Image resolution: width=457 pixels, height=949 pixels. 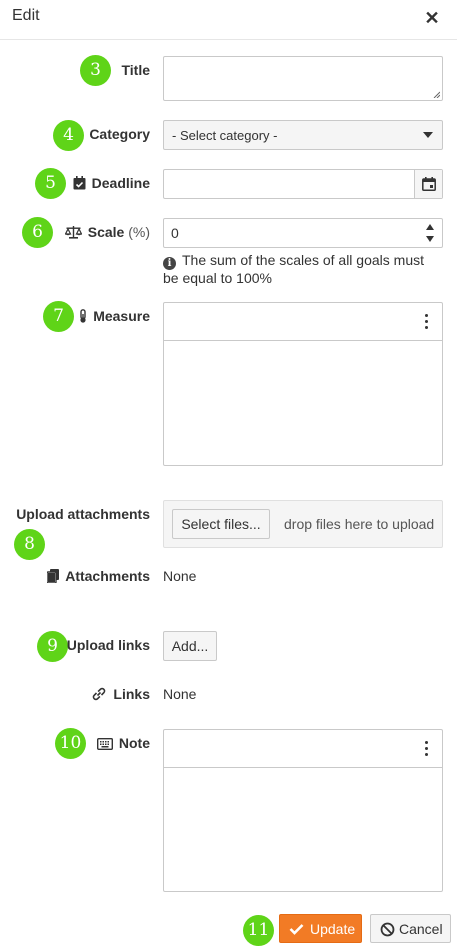 I want to click on attachments-label: Attachments, so click(x=98, y=576).